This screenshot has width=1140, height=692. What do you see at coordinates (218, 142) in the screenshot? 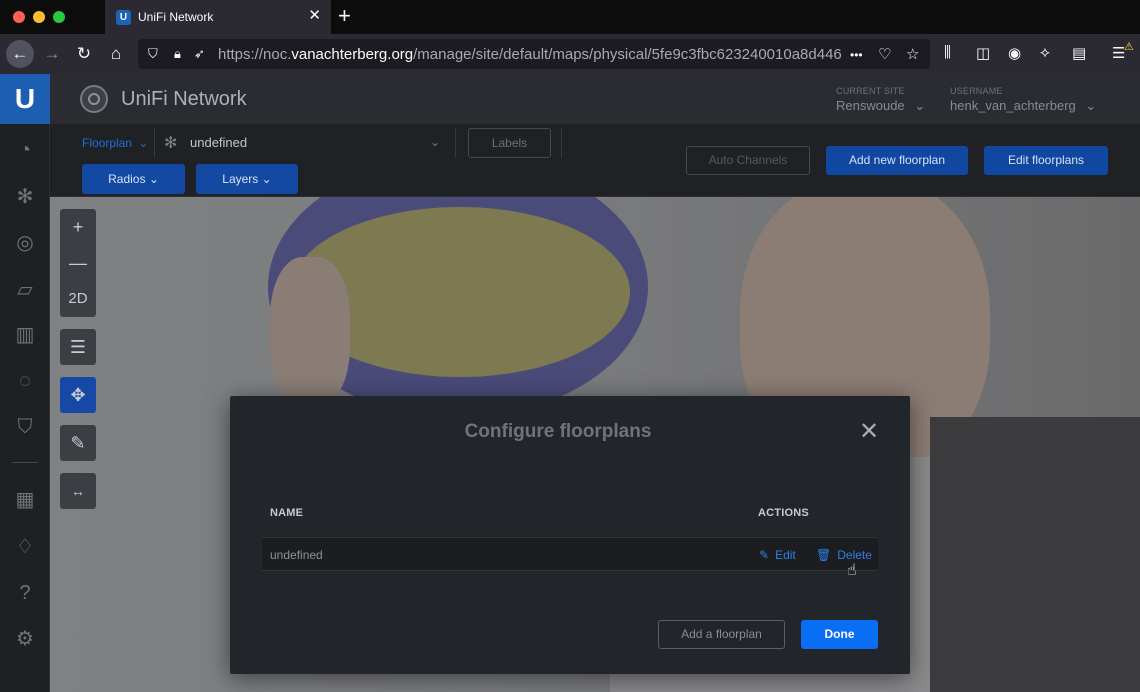
I see `floorplan-select: undefined` at bounding box center [218, 142].